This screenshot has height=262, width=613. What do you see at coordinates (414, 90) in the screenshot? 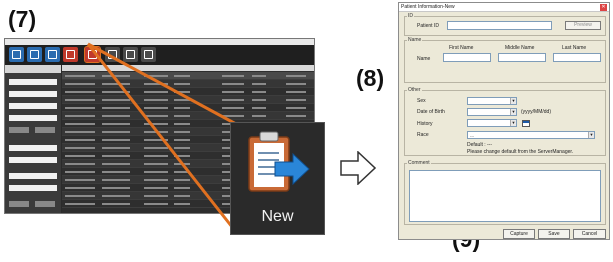
I see `other-group-title: Other` at bounding box center [414, 90].